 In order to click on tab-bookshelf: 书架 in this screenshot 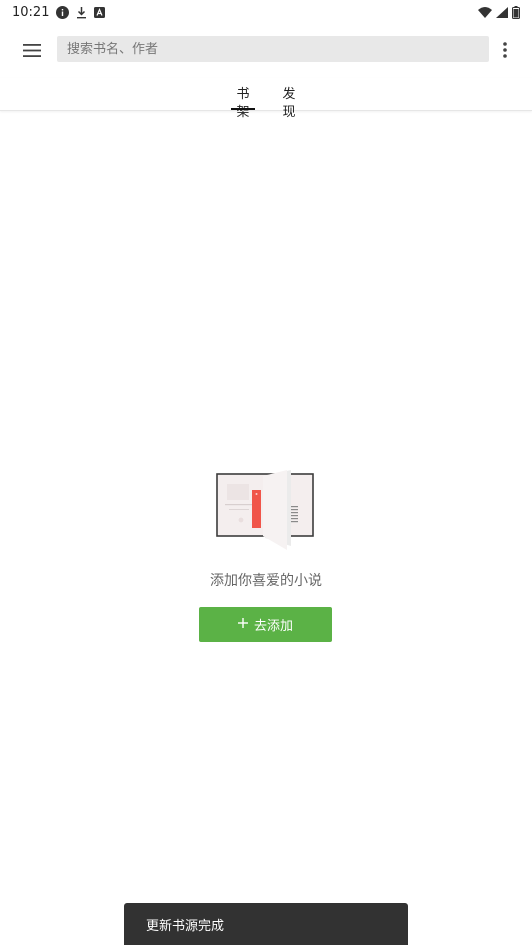, I will do `click(243, 103)`.